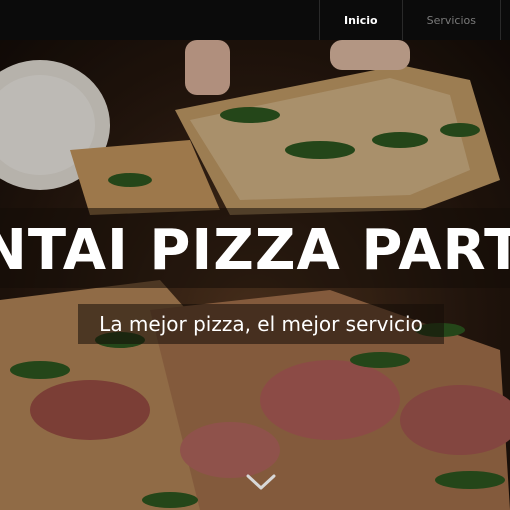  I want to click on nav-item-inicio: Inicio, so click(360, 20).